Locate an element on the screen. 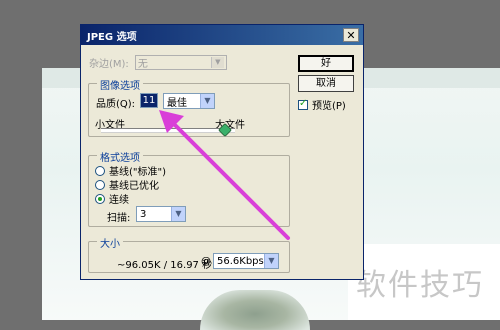 This screenshot has height=330, width=500. connection-speed-select: 56.6Kbps ▼ is located at coordinates (246, 261).